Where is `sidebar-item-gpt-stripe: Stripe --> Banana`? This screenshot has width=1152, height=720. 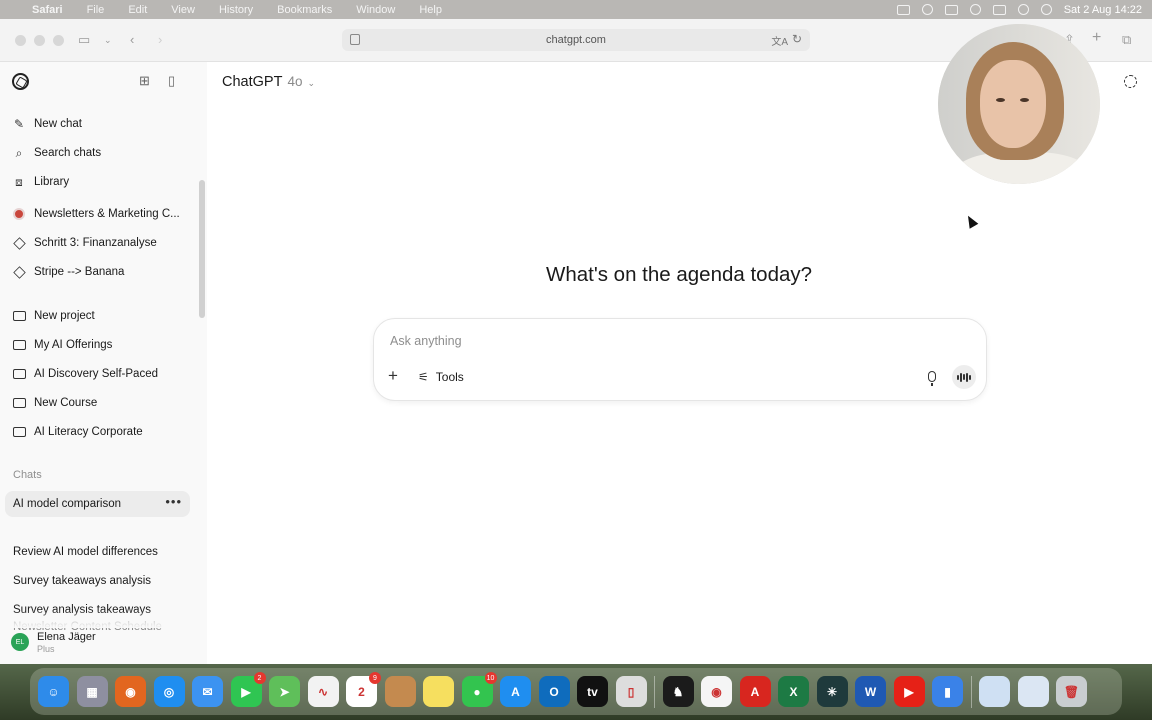
sidebar-item-gpt-stripe: Stripe --> Banana is located at coordinates (102, 272).